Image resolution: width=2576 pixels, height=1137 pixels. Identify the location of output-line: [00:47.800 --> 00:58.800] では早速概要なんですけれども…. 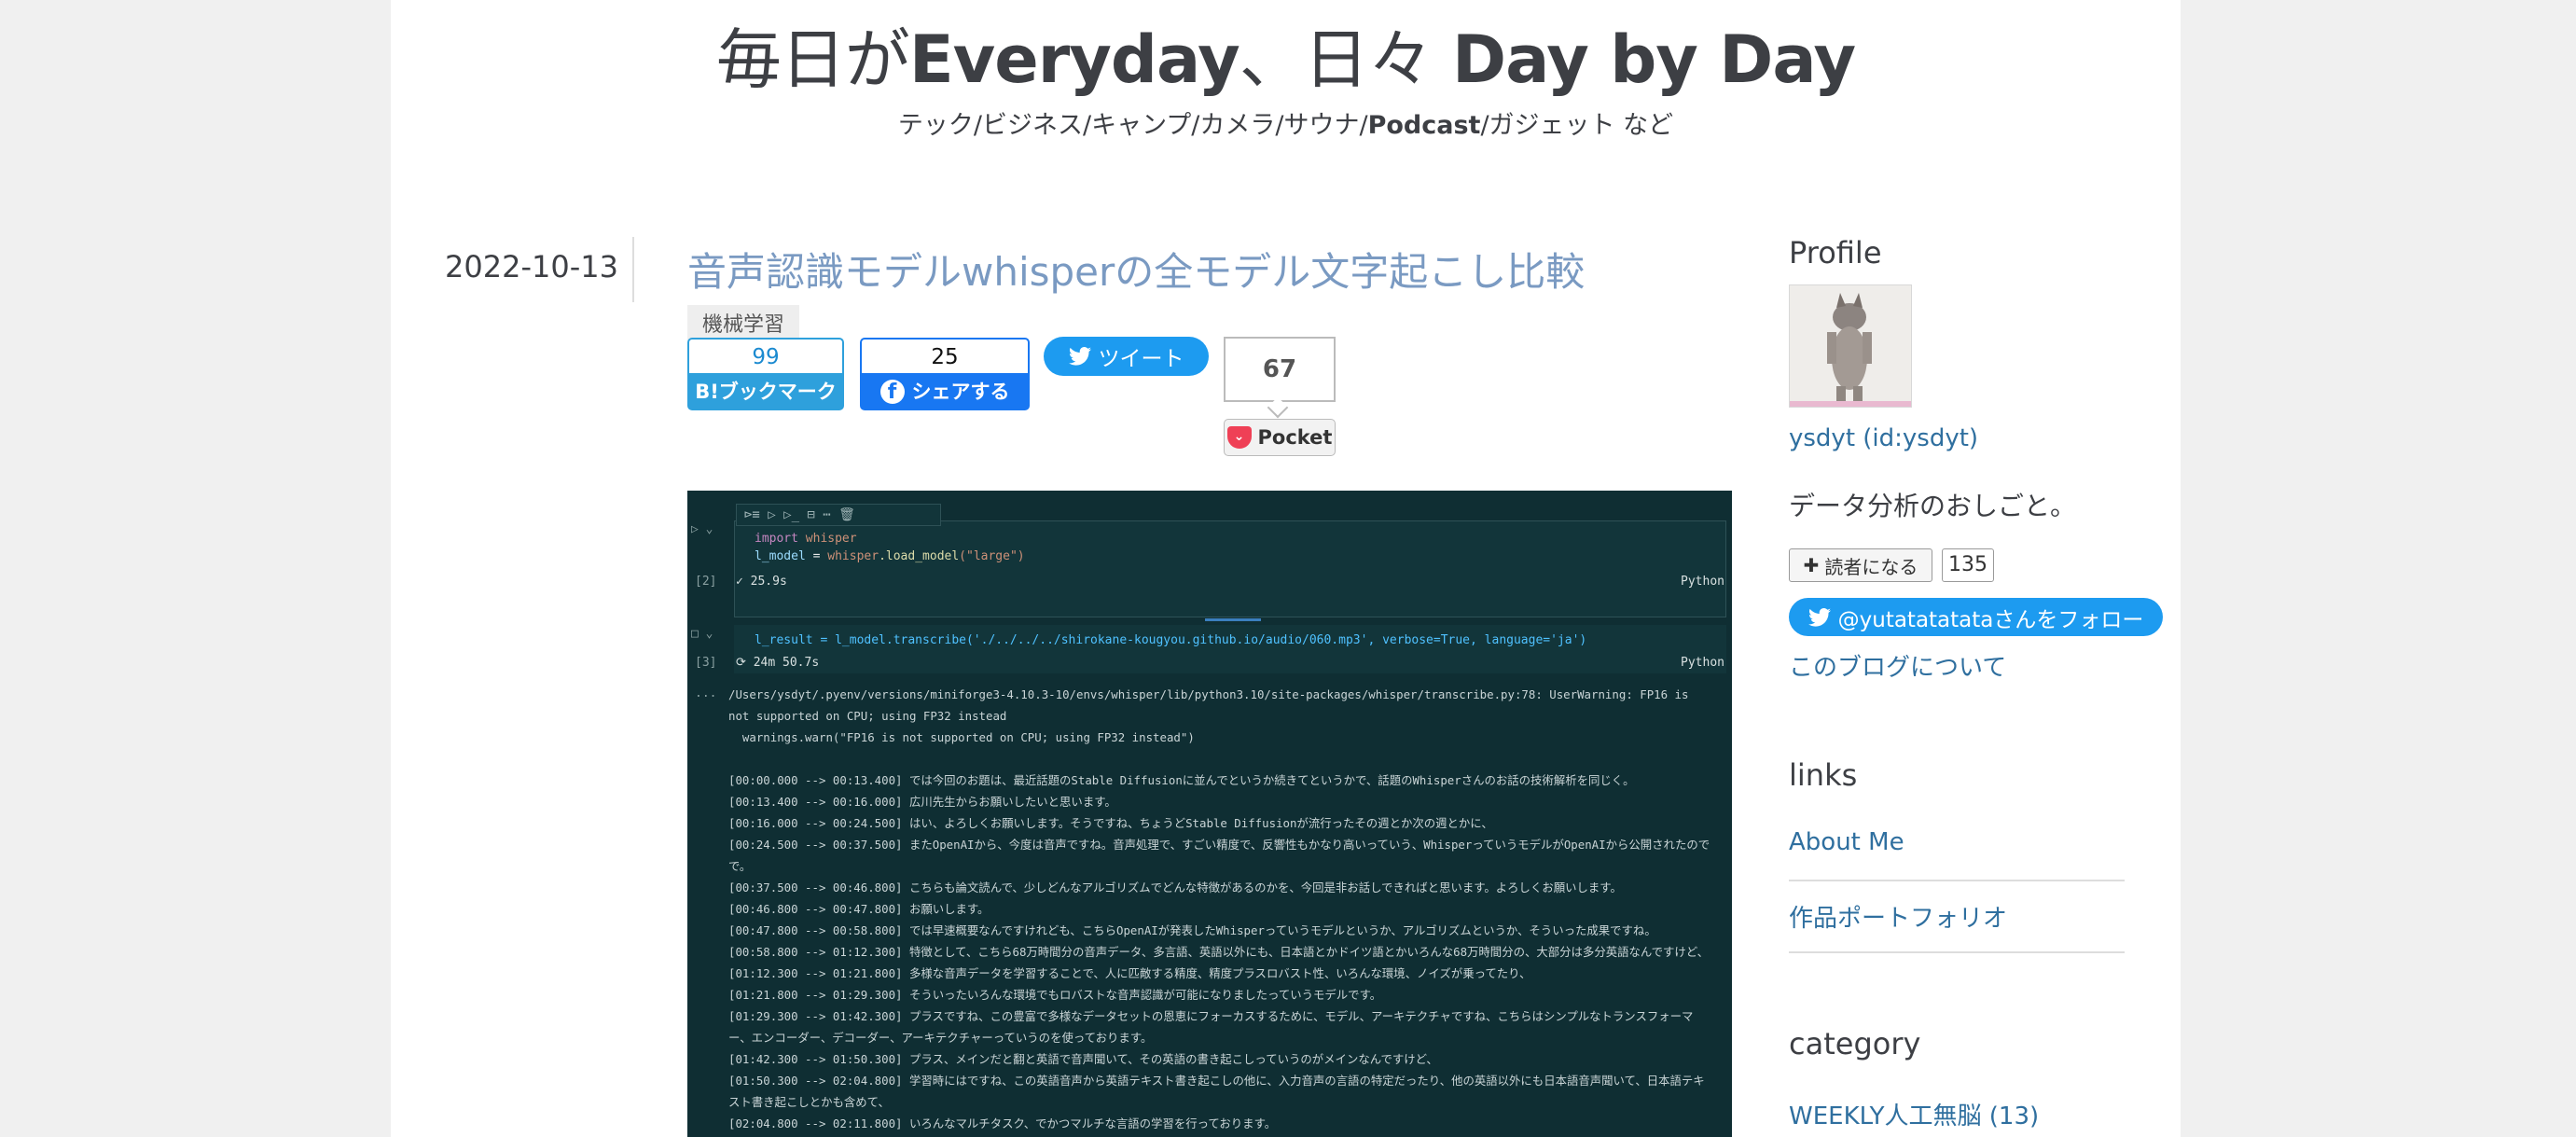
(1192, 930).